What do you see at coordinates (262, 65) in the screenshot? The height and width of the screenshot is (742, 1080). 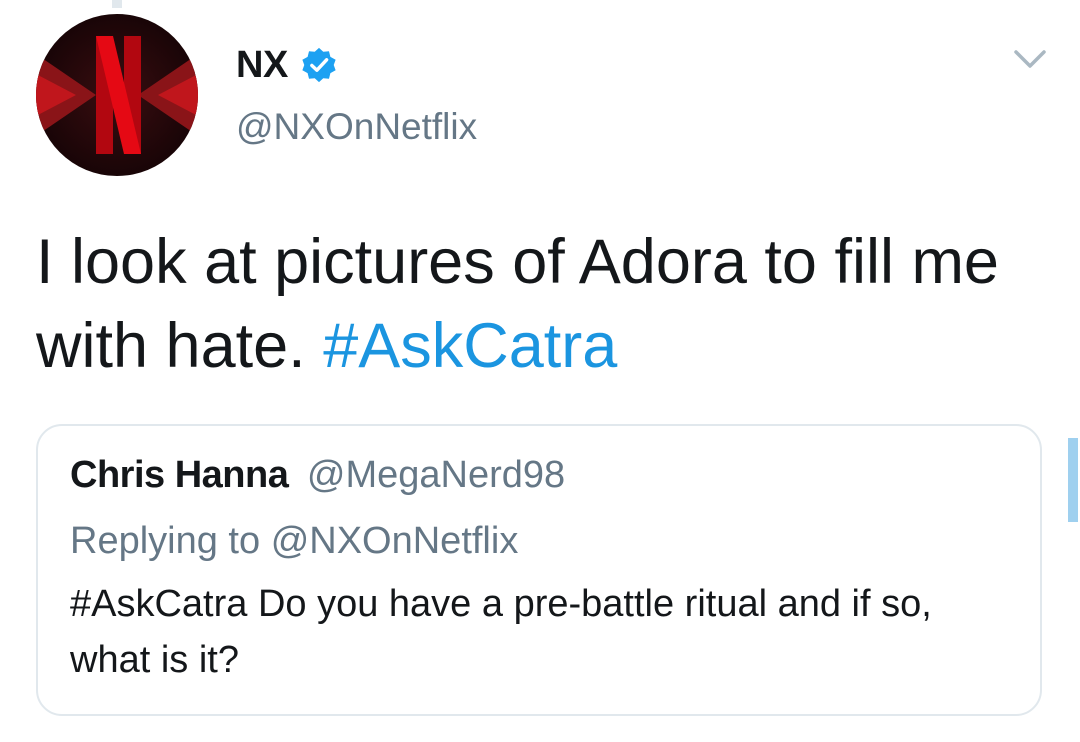 I see `author-display-name: NX` at bounding box center [262, 65].